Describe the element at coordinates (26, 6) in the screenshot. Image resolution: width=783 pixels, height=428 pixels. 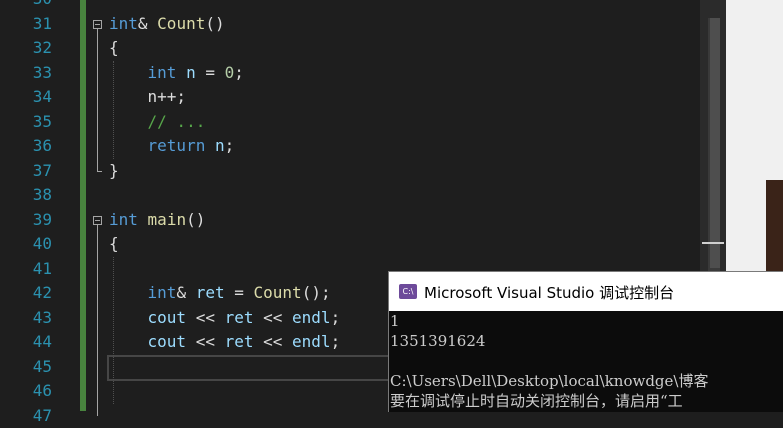
I see `line-number: 30` at that location.